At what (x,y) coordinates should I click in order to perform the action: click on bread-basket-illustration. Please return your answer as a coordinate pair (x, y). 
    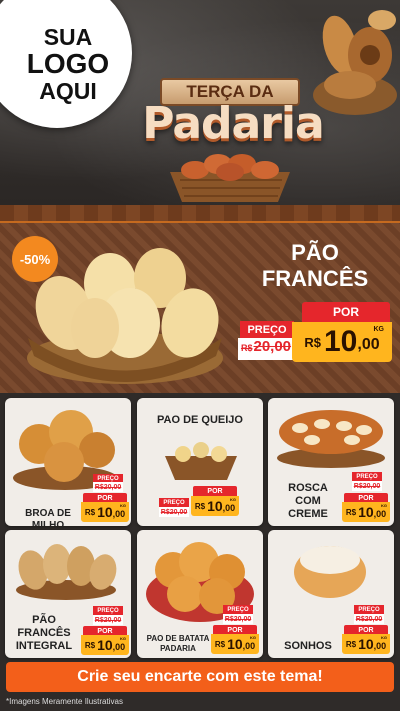
    Looking at the image, I should click on (230, 178).